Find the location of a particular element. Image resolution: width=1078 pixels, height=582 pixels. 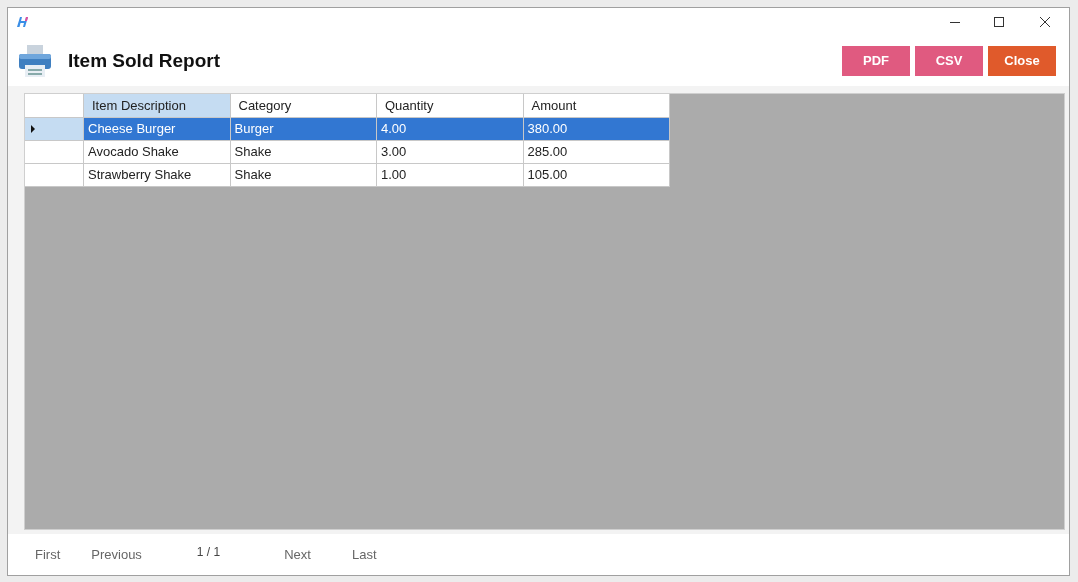

app-logo-icon is located at coordinates (23, 22).